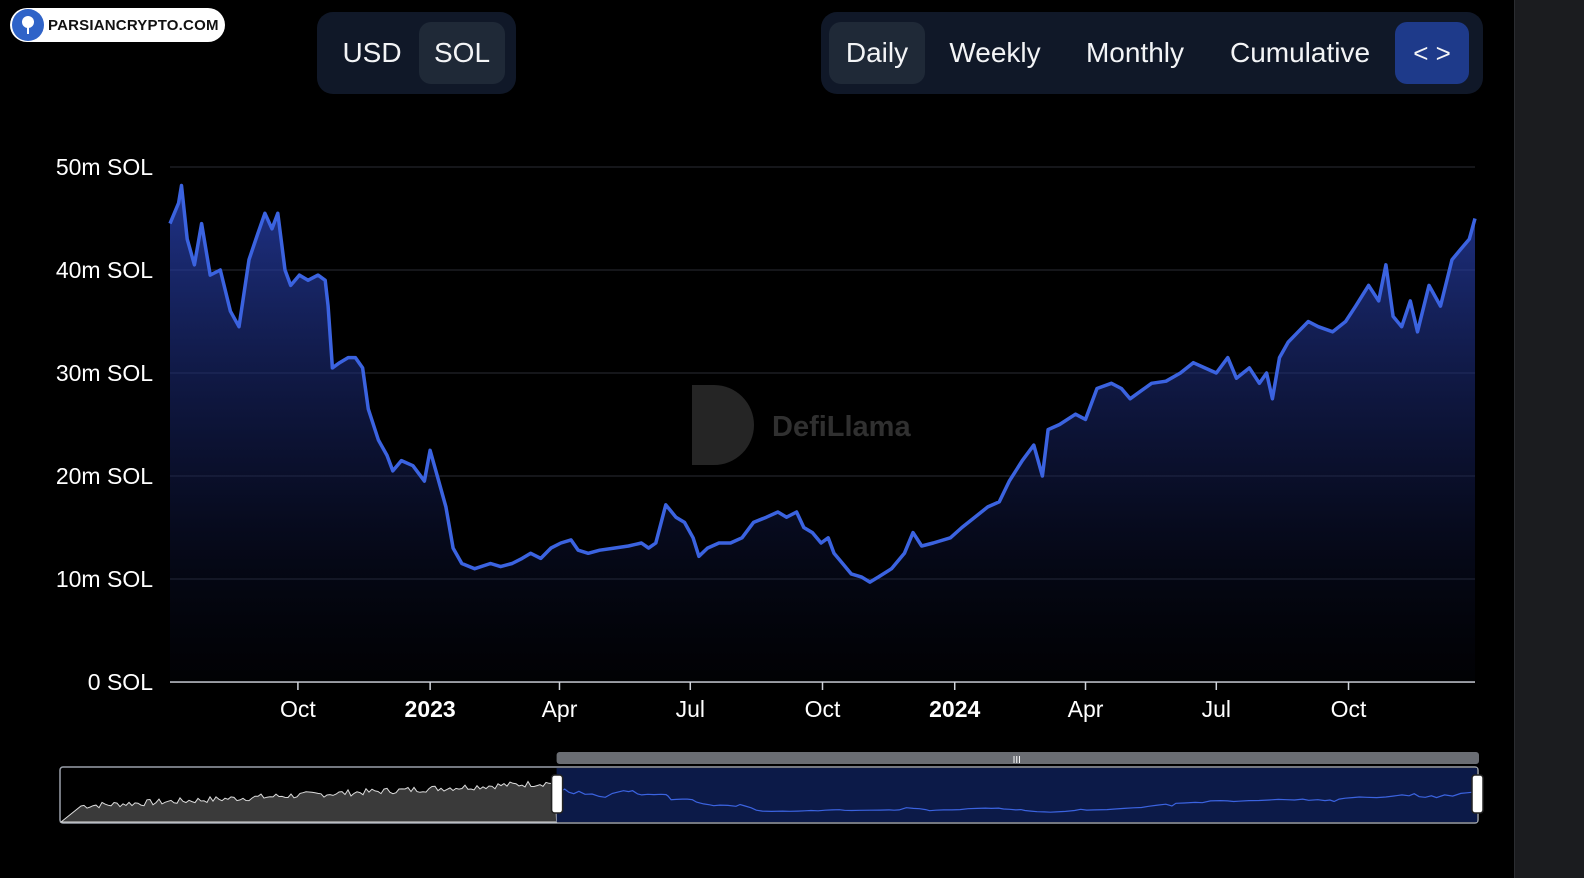  I want to click on y-axis: 0 SOL 10m SOL 20m SOL 30m SOL 40m SOL 50m SOL, so click(104, 424).